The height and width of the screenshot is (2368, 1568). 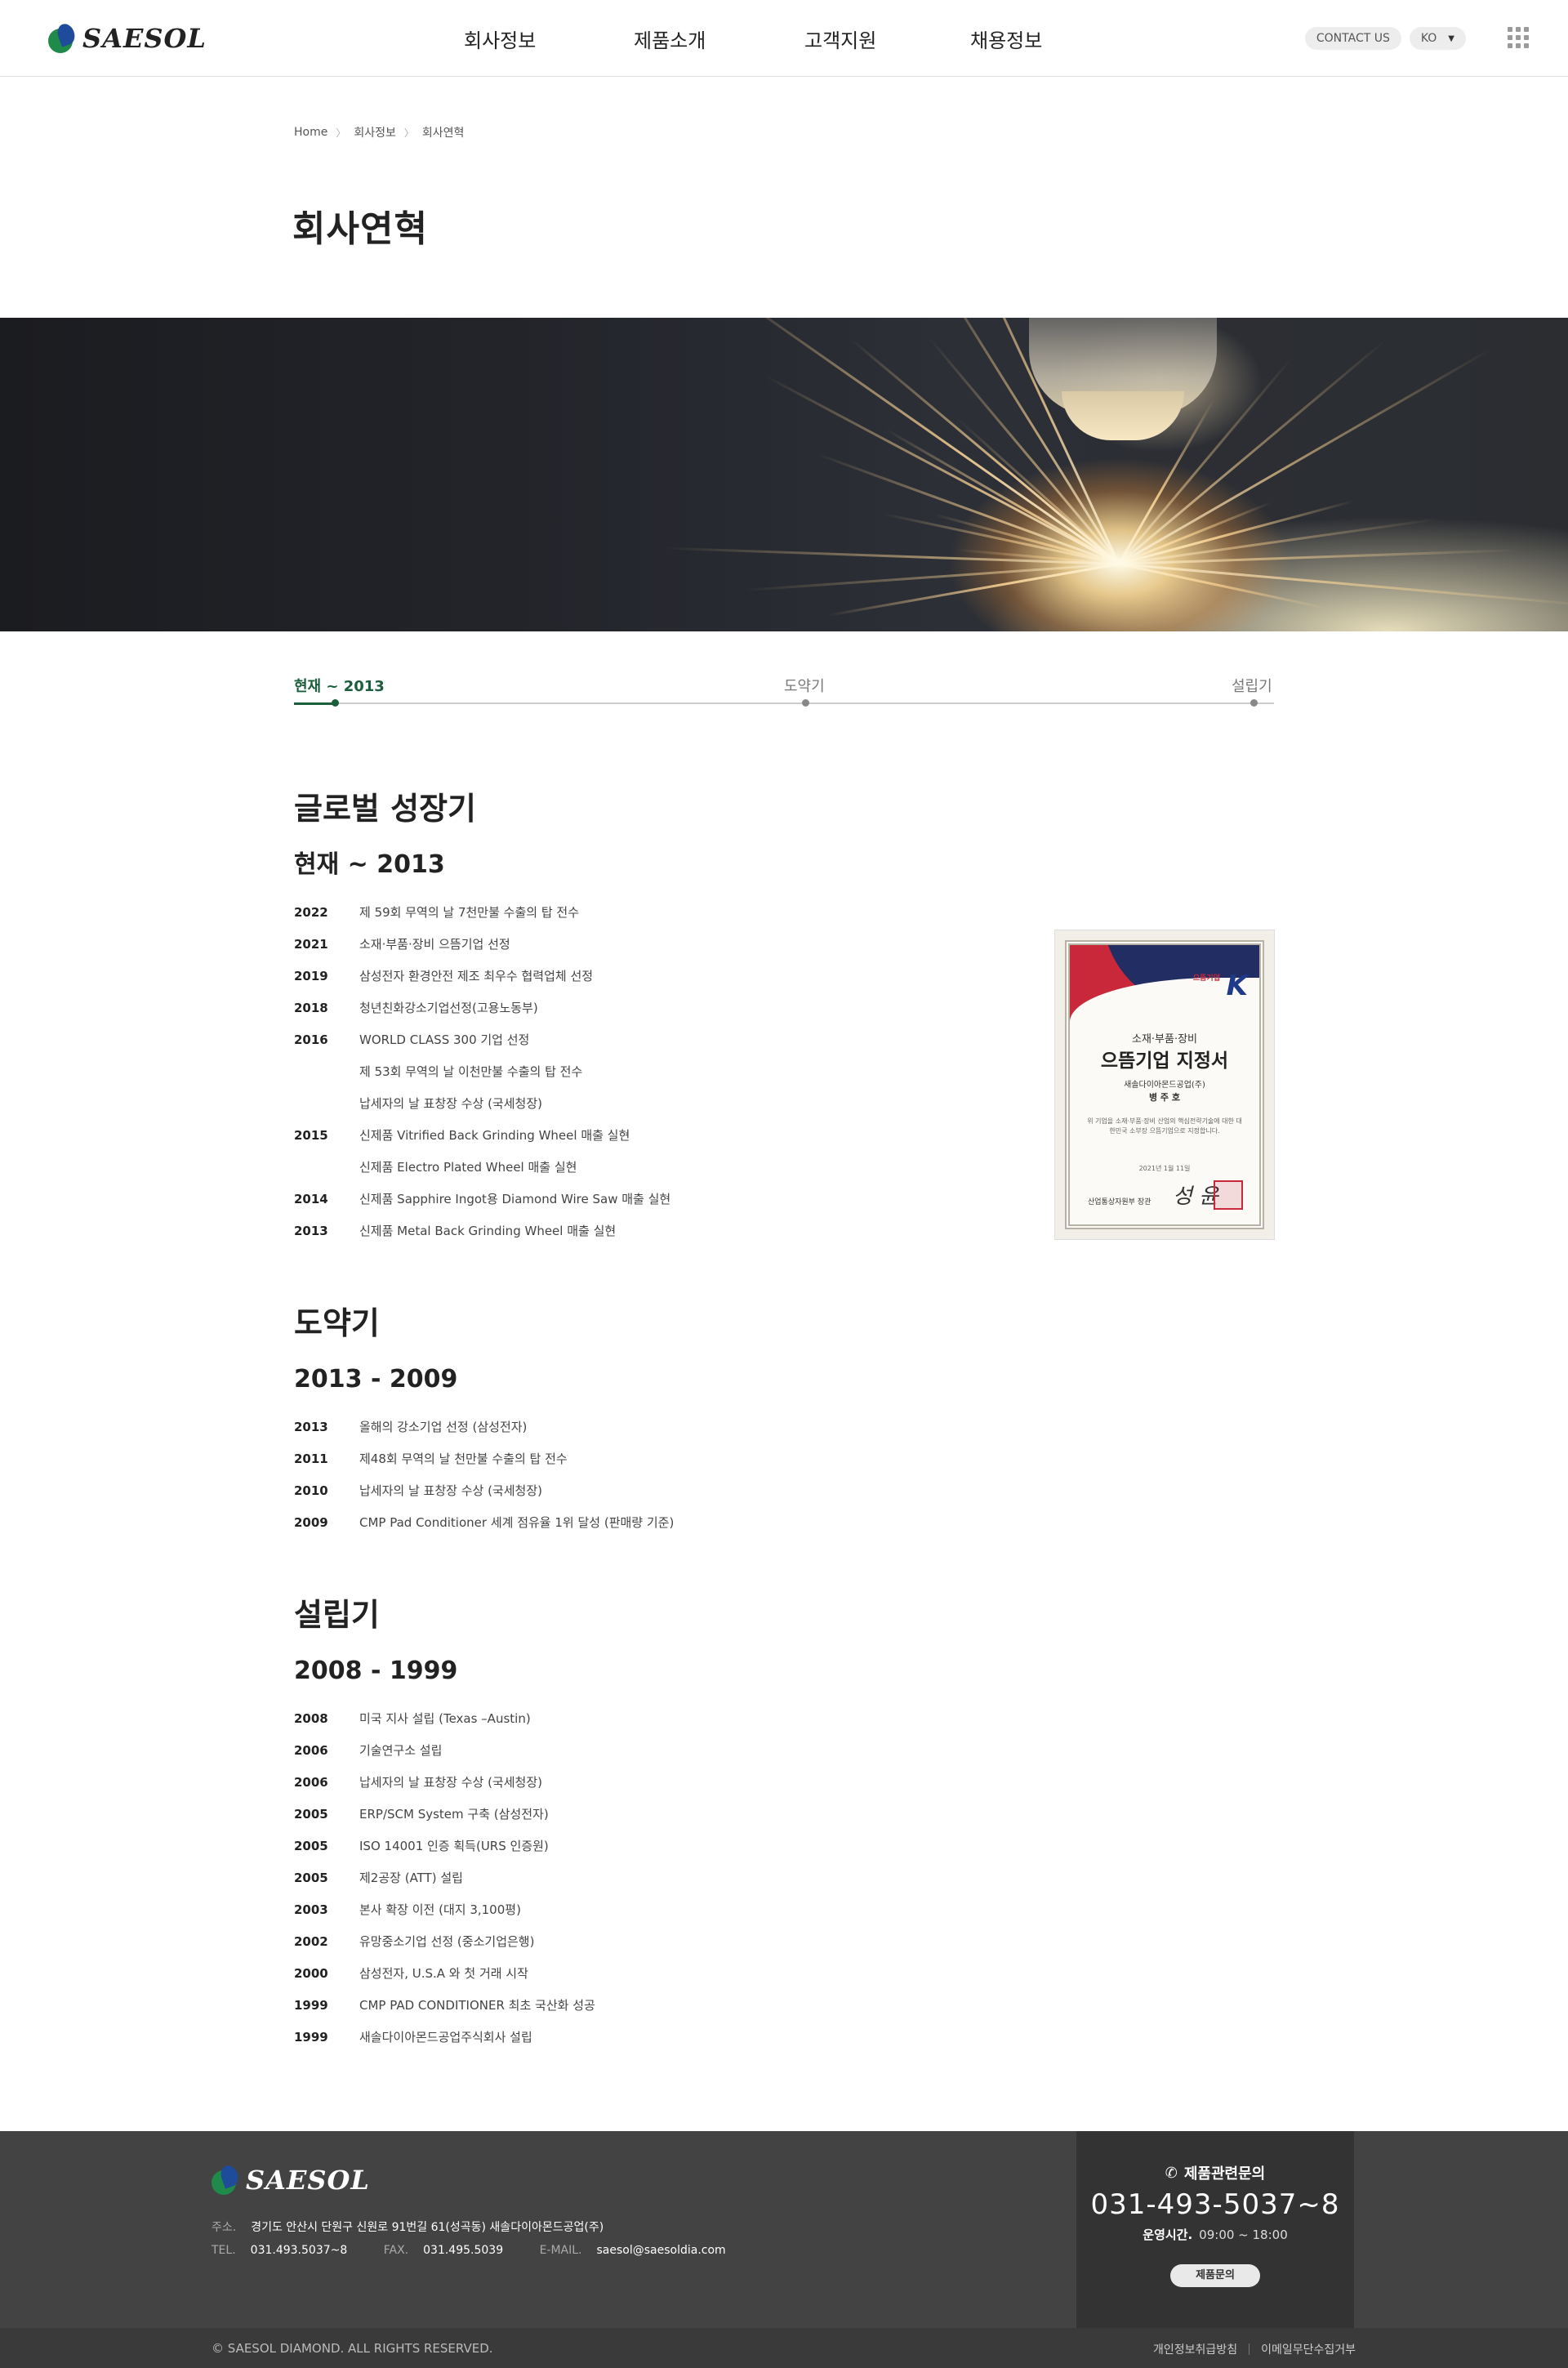 What do you see at coordinates (454, 1815) in the screenshot?
I see `history-text: ERP/SCM System 구축 (삼성전자)` at bounding box center [454, 1815].